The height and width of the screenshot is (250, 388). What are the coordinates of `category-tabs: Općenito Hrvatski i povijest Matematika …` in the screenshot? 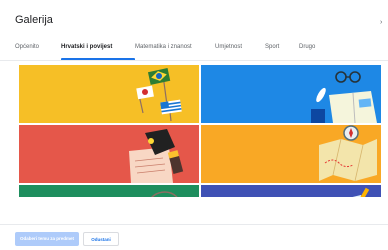 It's located at (172, 50).